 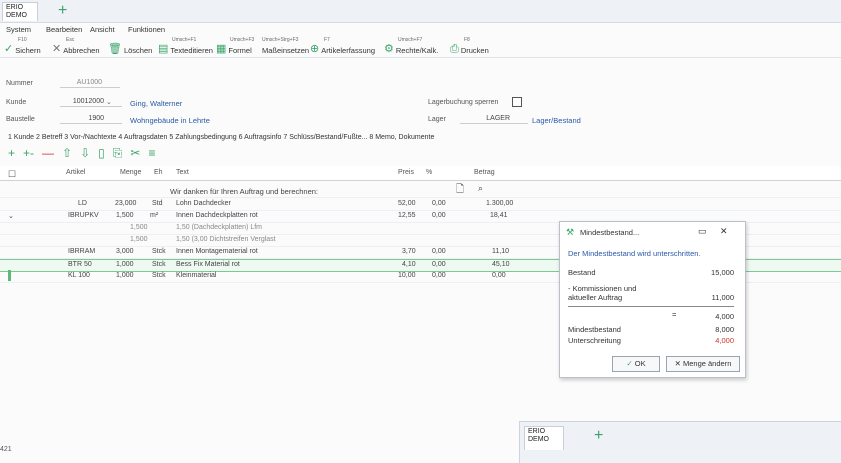 I want to click on print-button: F8 ⎙ Drucken, so click(x=469, y=46).